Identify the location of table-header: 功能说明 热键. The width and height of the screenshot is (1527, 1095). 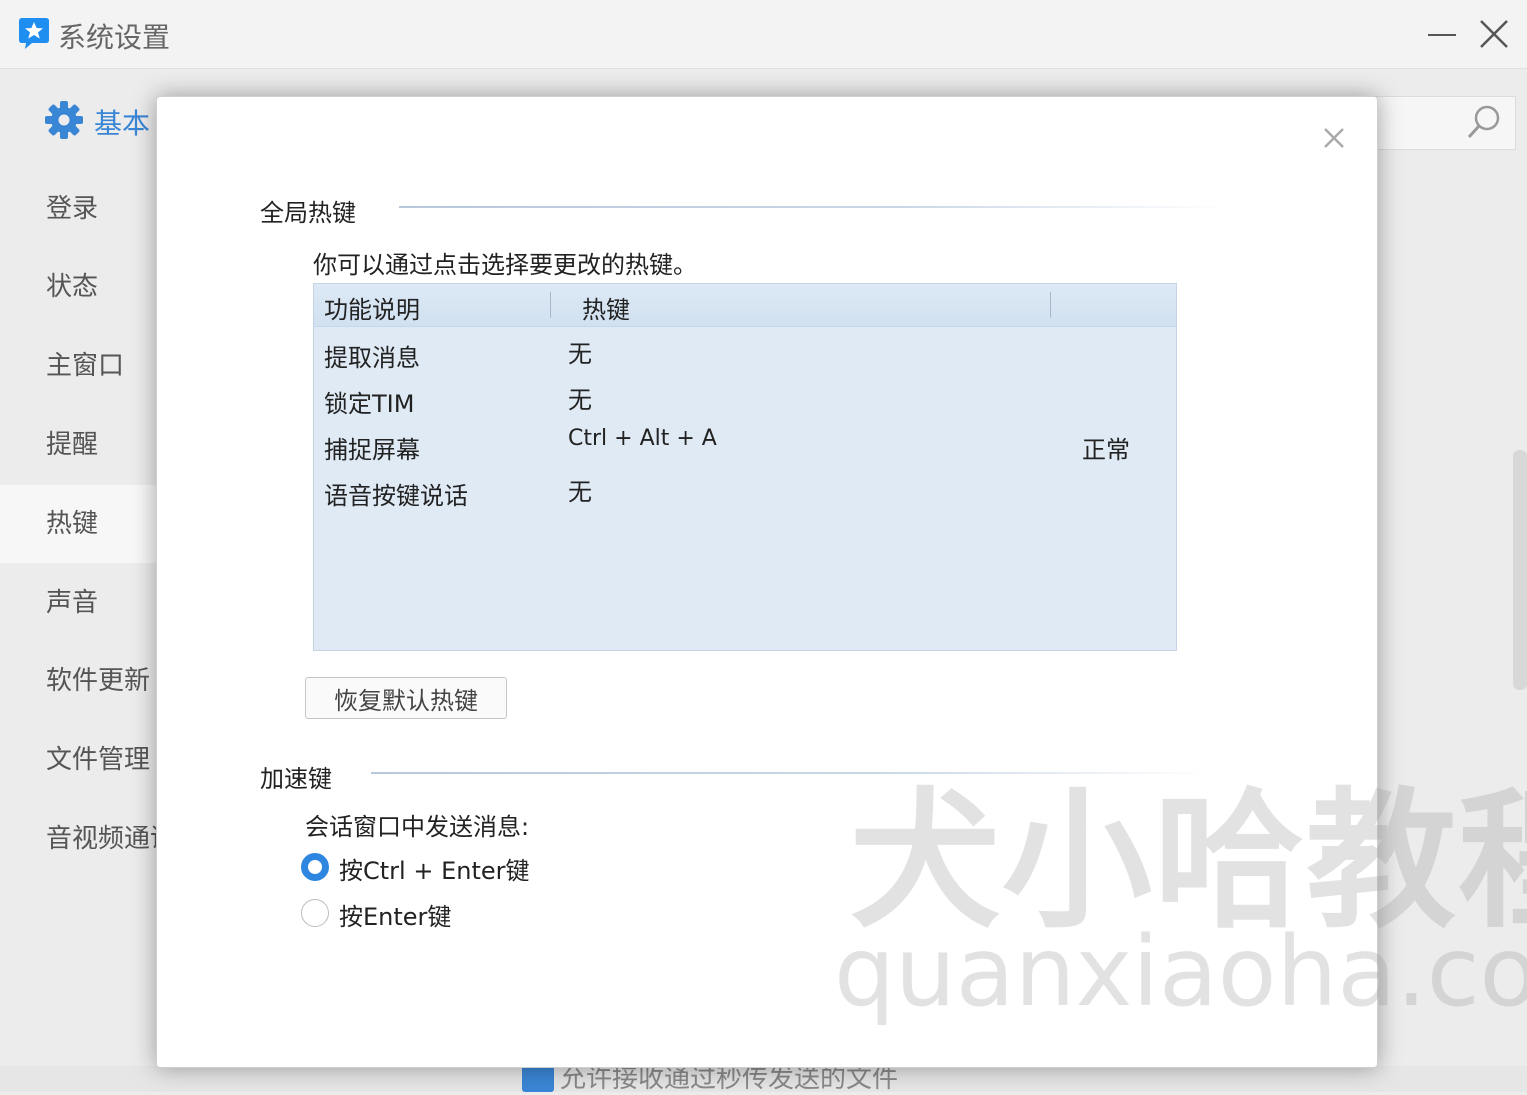
(745, 305).